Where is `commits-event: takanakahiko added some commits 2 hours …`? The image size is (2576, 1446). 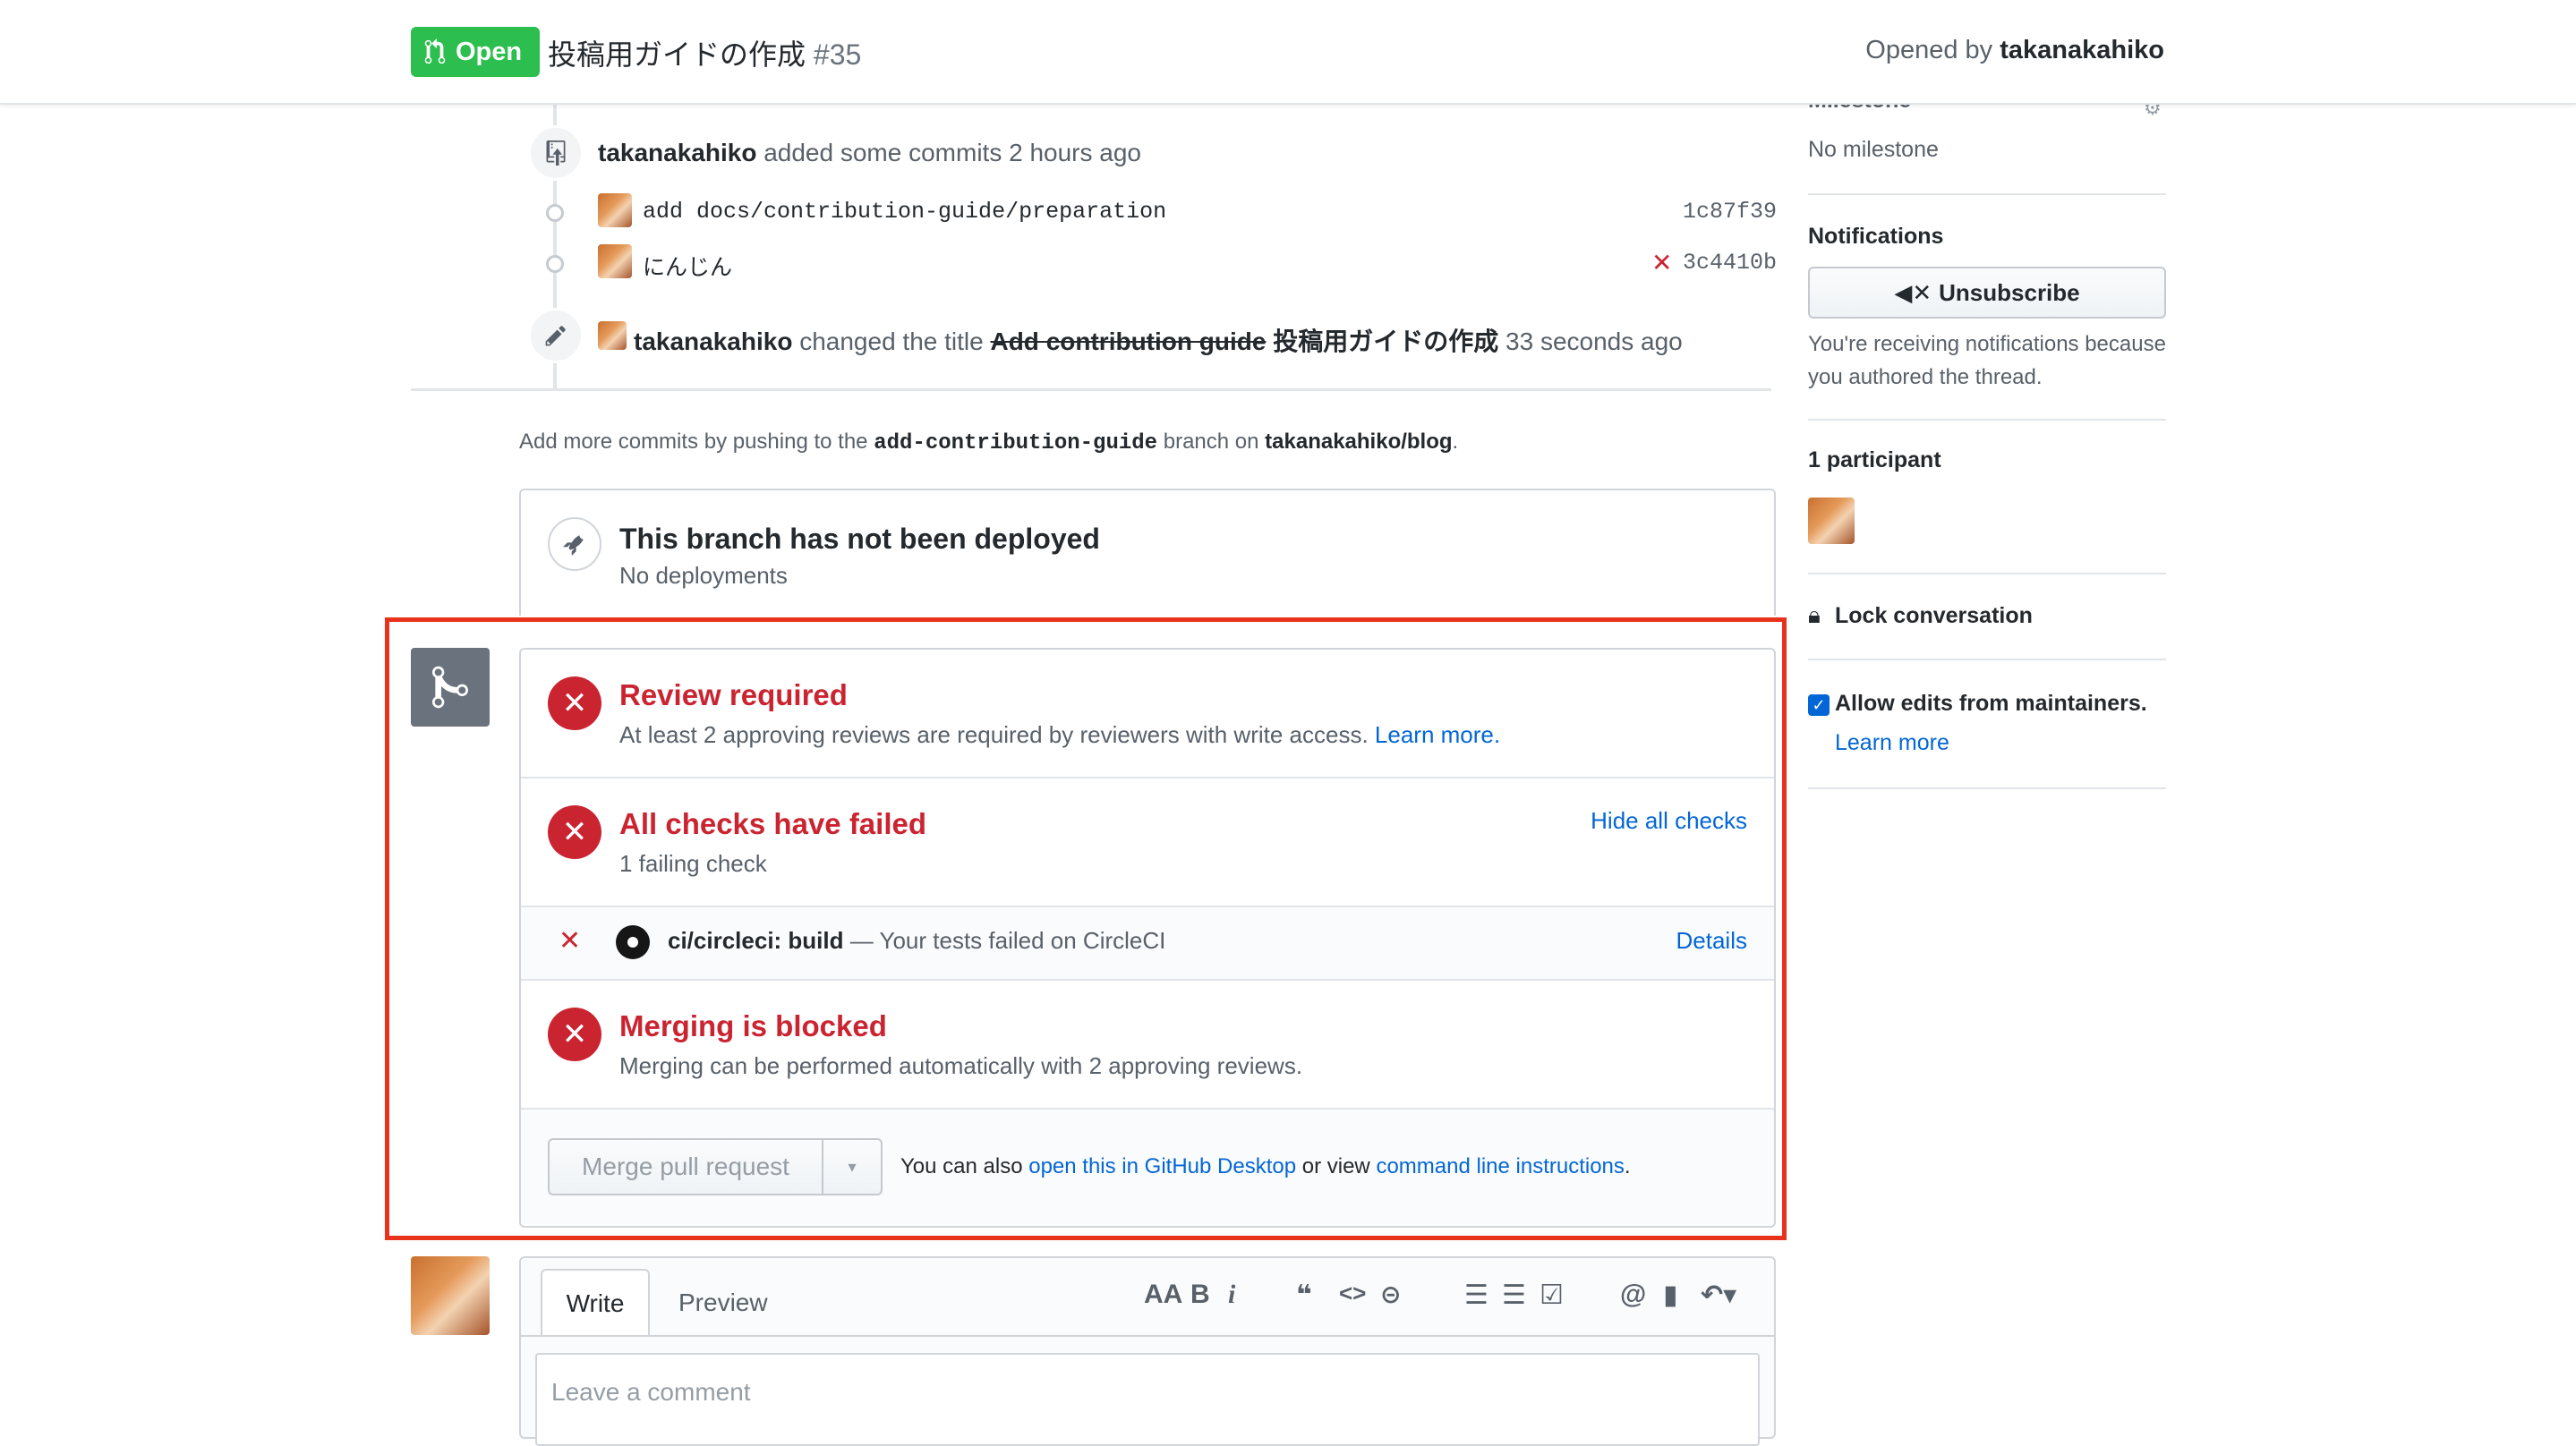
commits-event: takanakahiko added some commits 2 hours … is located at coordinates (869, 153).